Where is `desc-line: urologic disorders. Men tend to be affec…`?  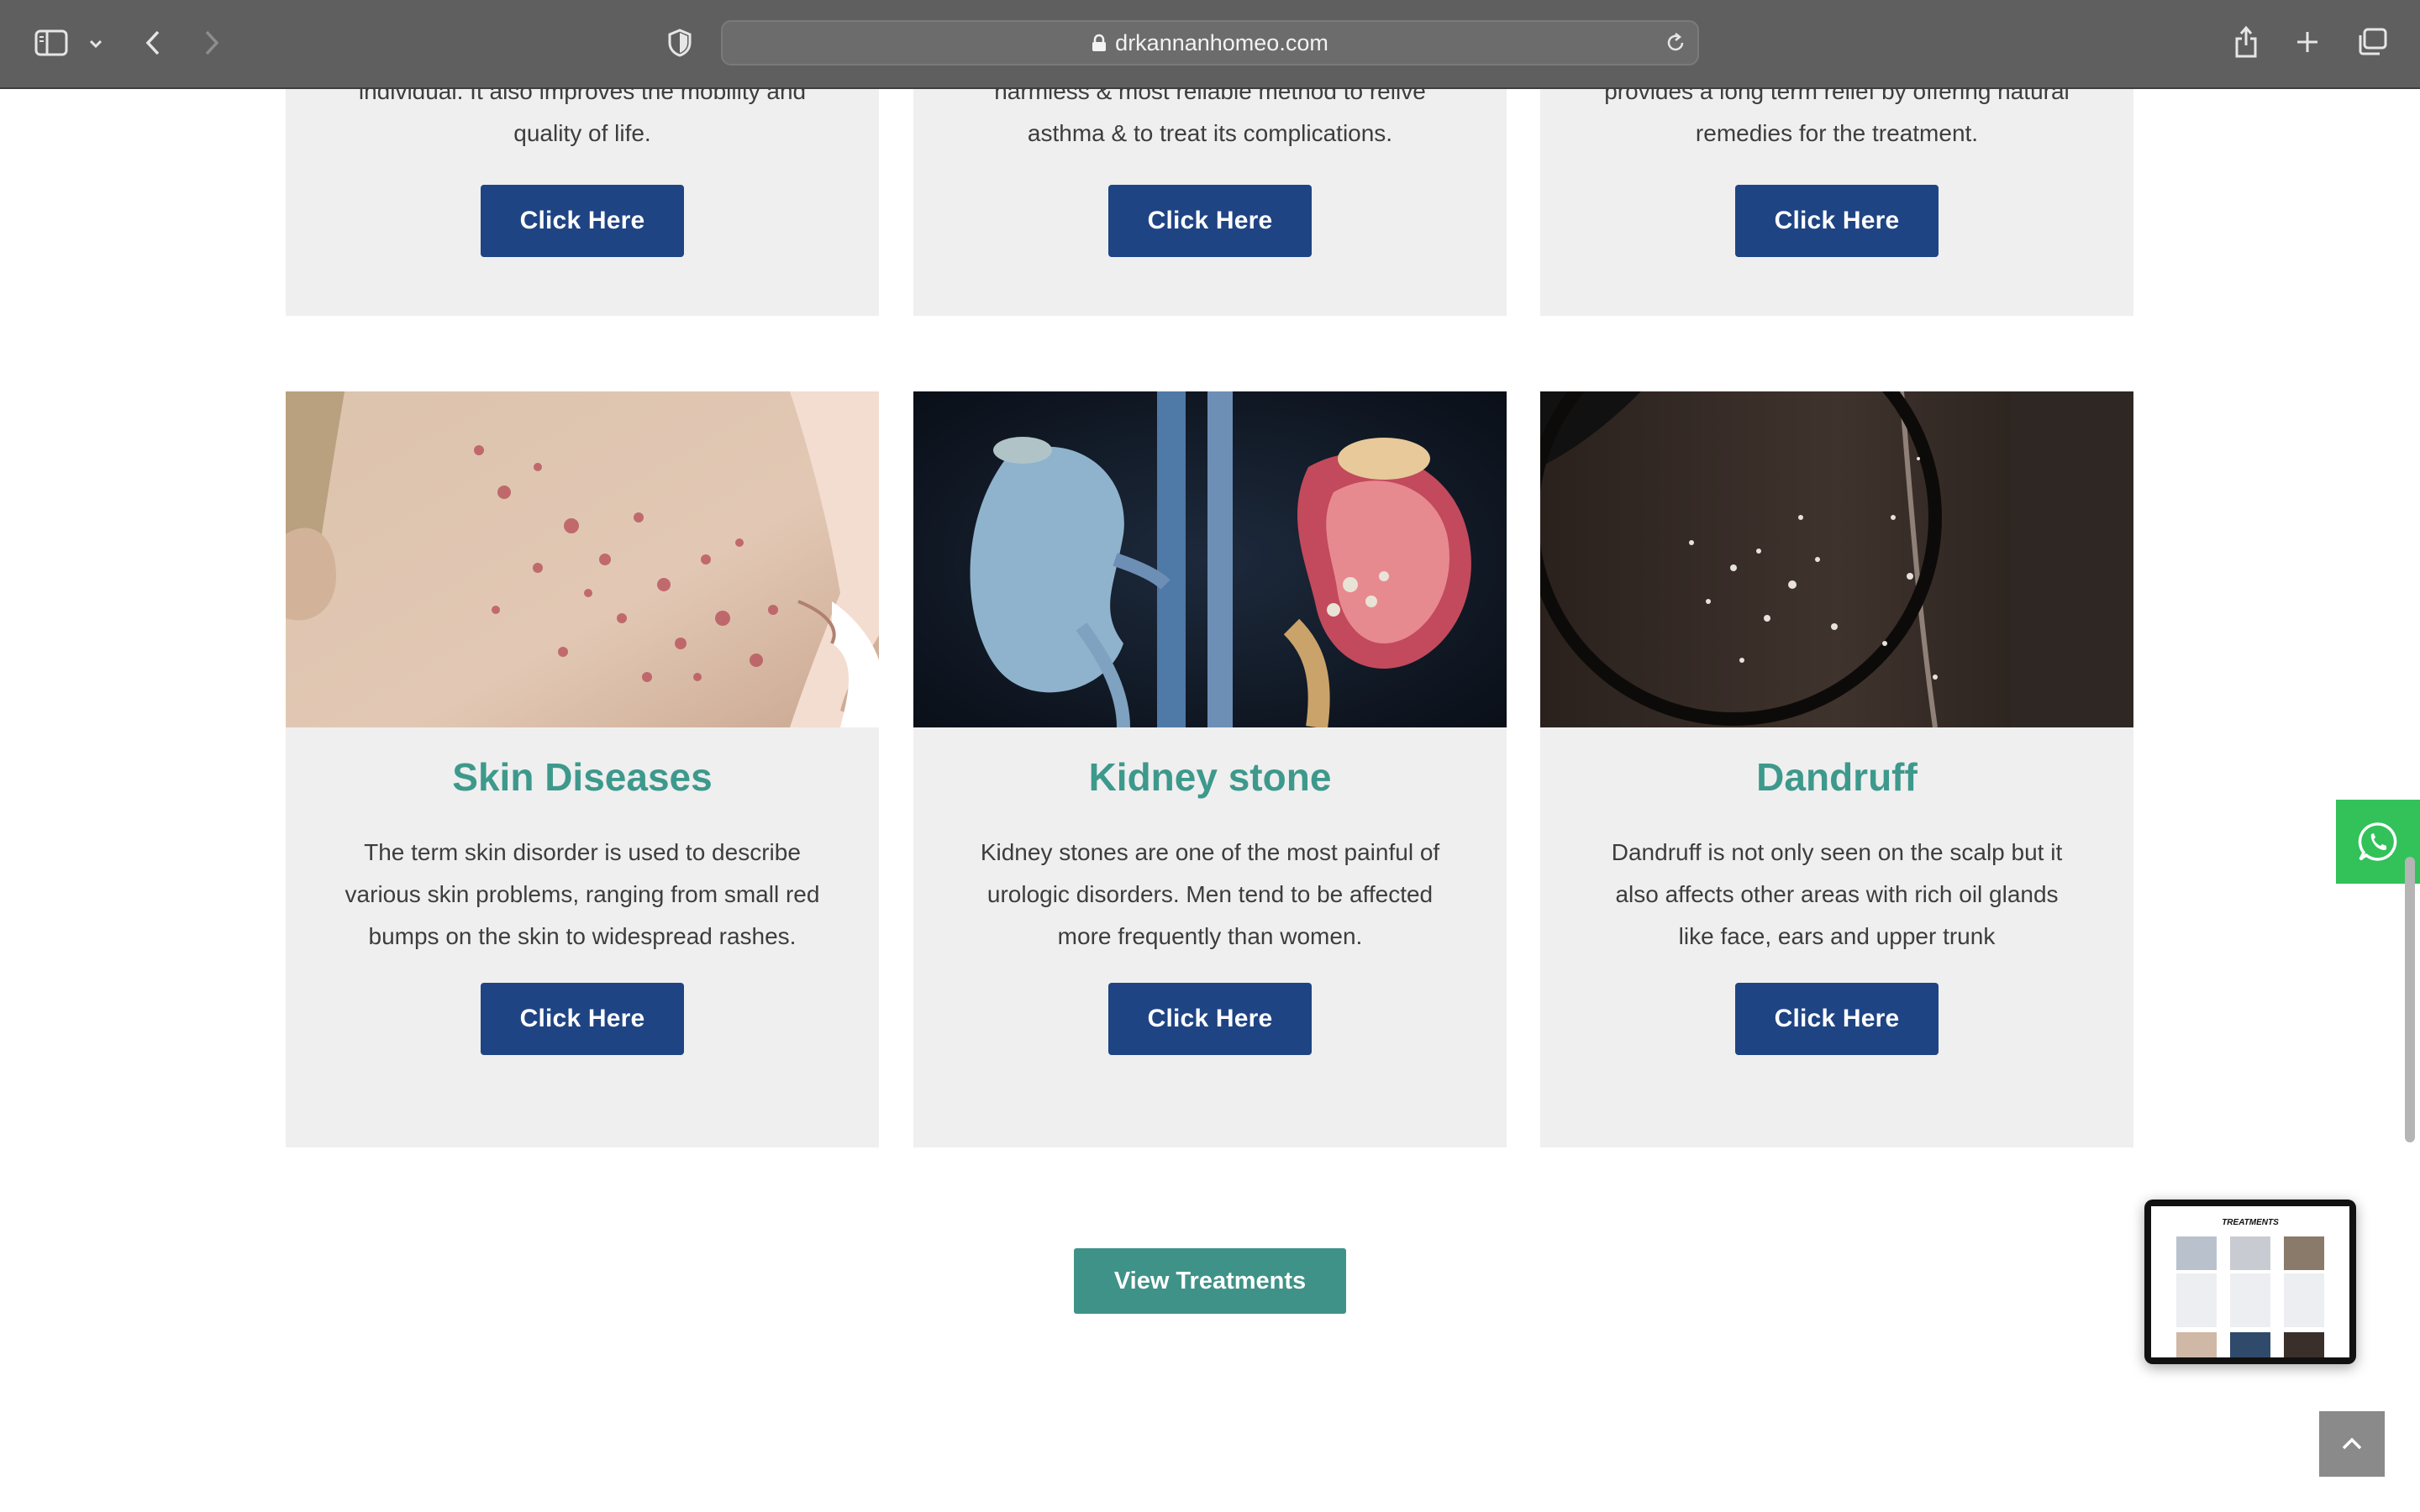
desc-line: urologic disorders. Men tend to be affec… is located at coordinates (1210, 894).